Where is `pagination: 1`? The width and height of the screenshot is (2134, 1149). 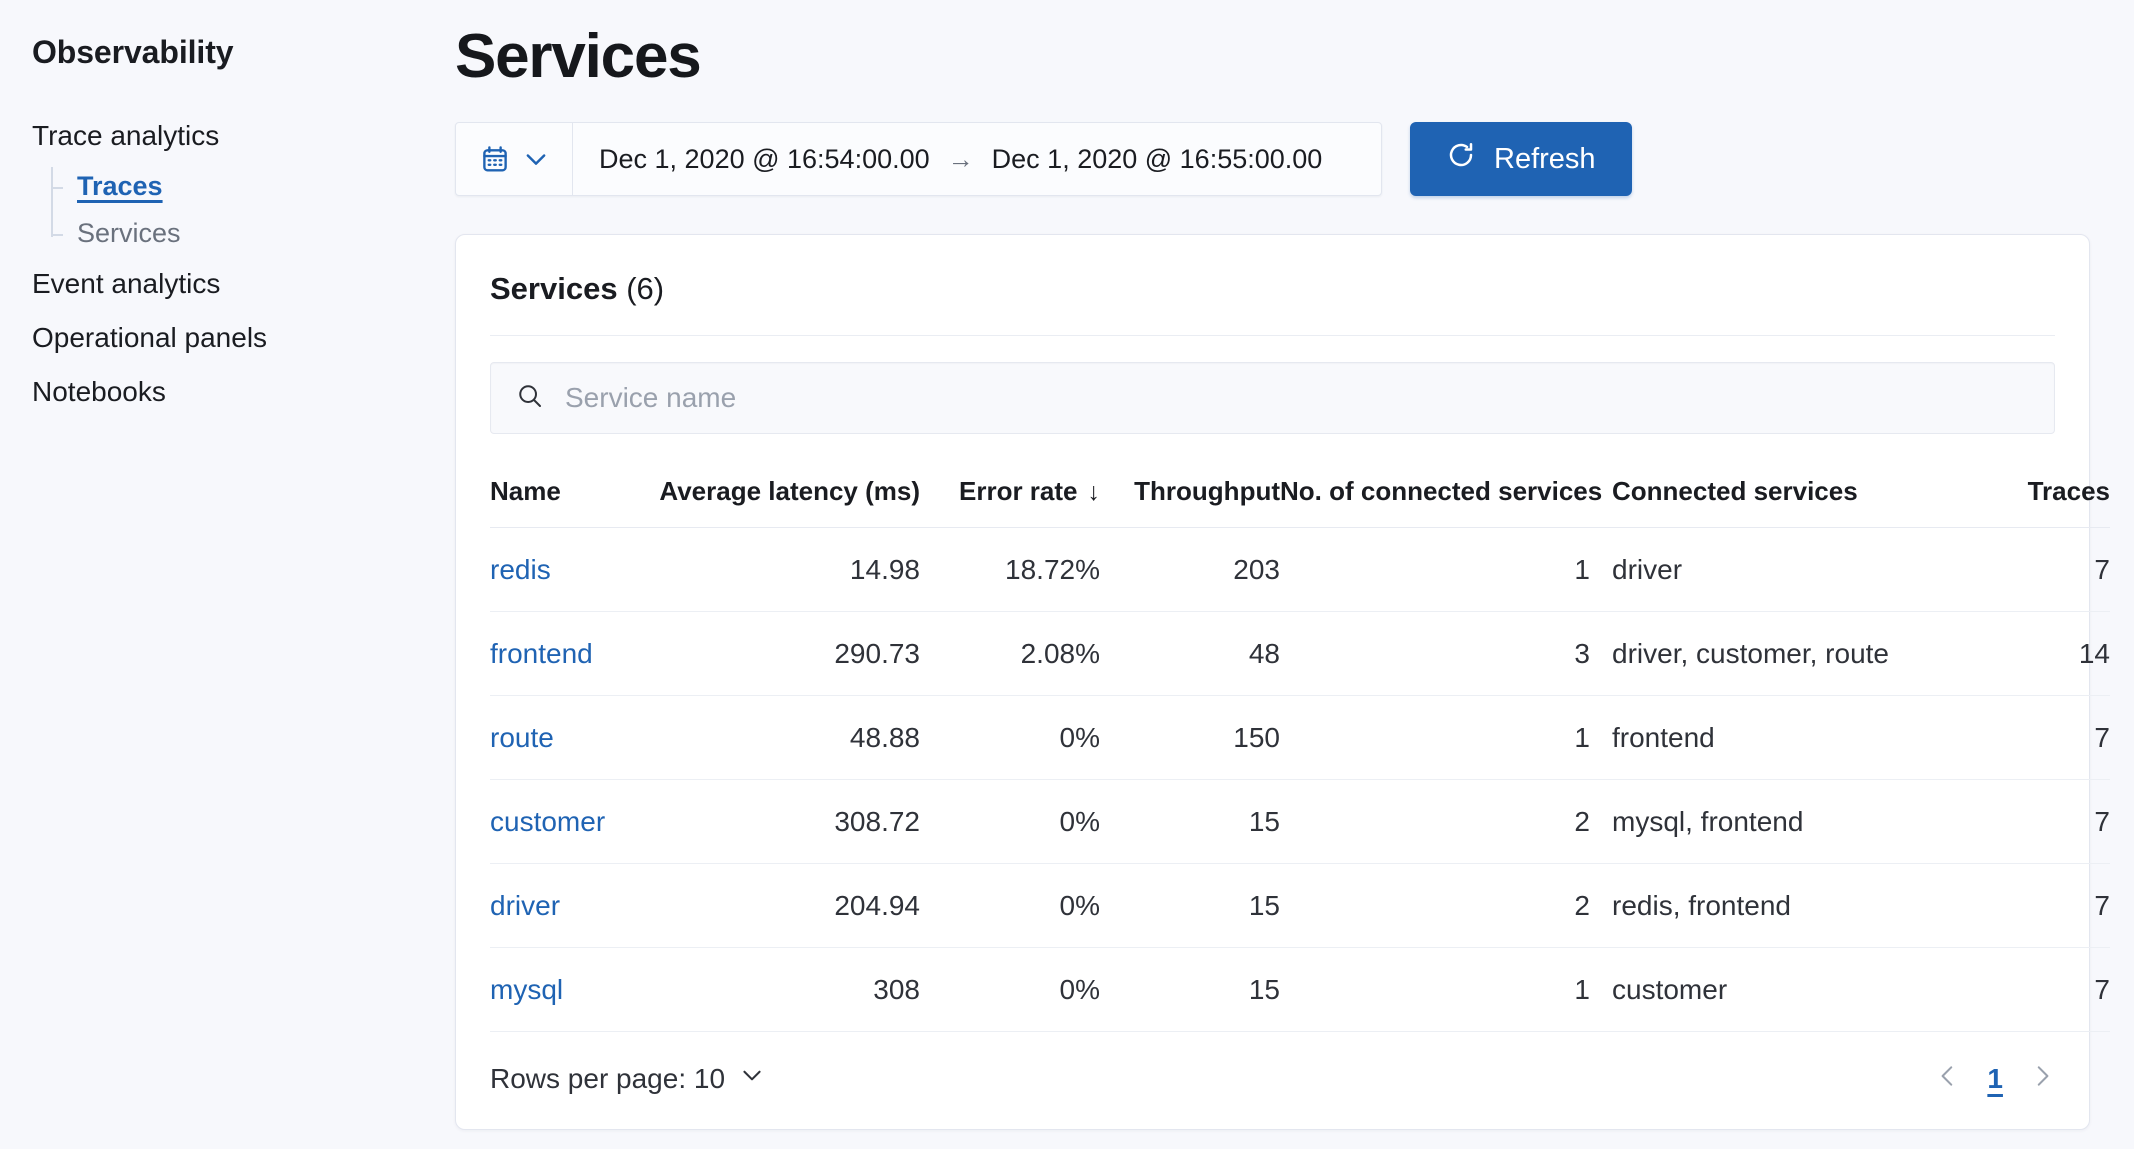
pagination: 1 is located at coordinates (1995, 1079).